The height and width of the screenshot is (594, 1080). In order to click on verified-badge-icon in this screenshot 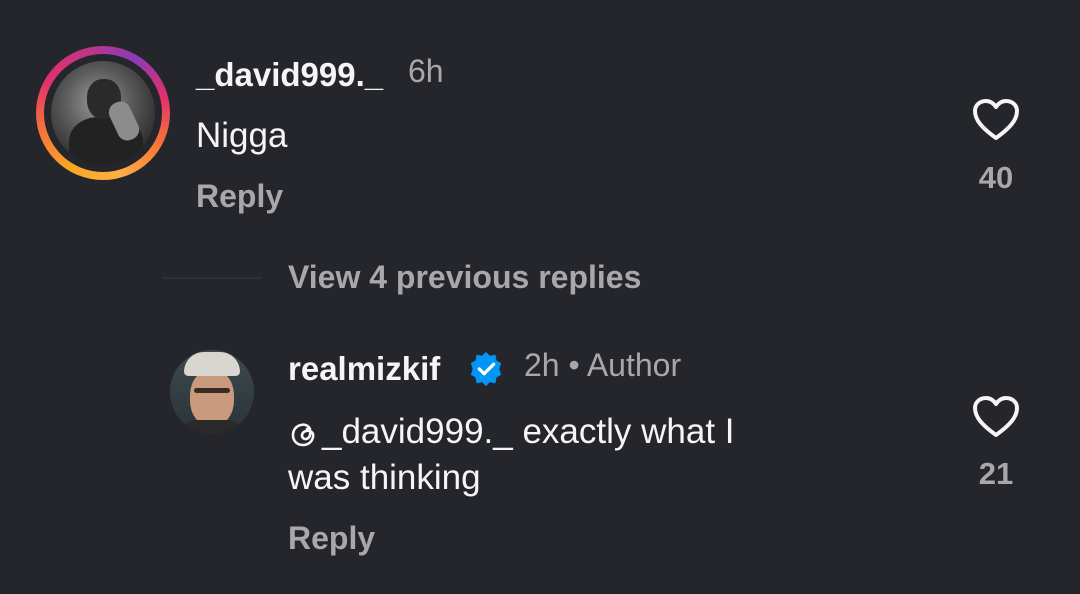, I will do `click(486, 369)`.